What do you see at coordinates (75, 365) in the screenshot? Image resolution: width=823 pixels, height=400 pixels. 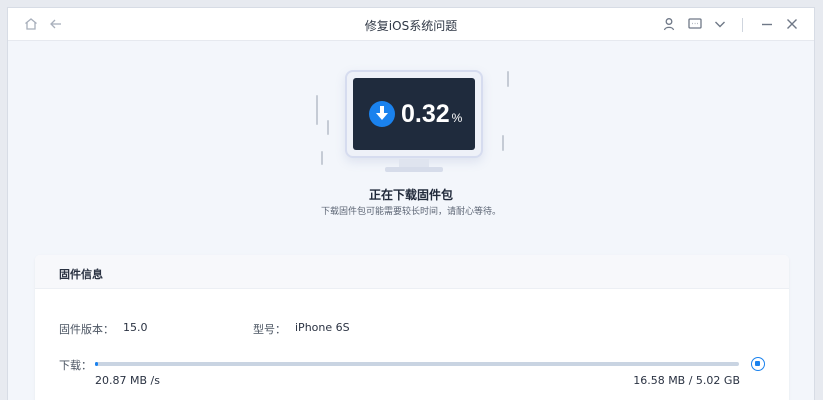 I see `download-label: 下载：` at bounding box center [75, 365].